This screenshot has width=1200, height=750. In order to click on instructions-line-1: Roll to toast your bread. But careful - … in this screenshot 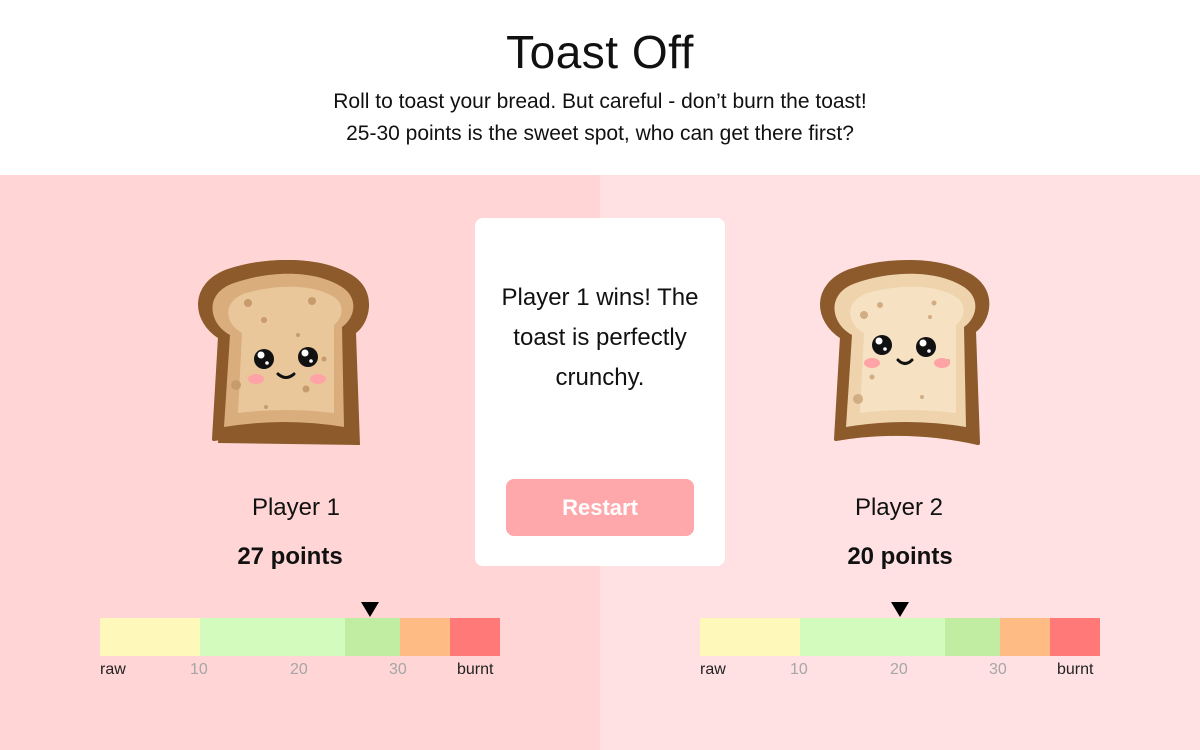, I will do `click(600, 101)`.